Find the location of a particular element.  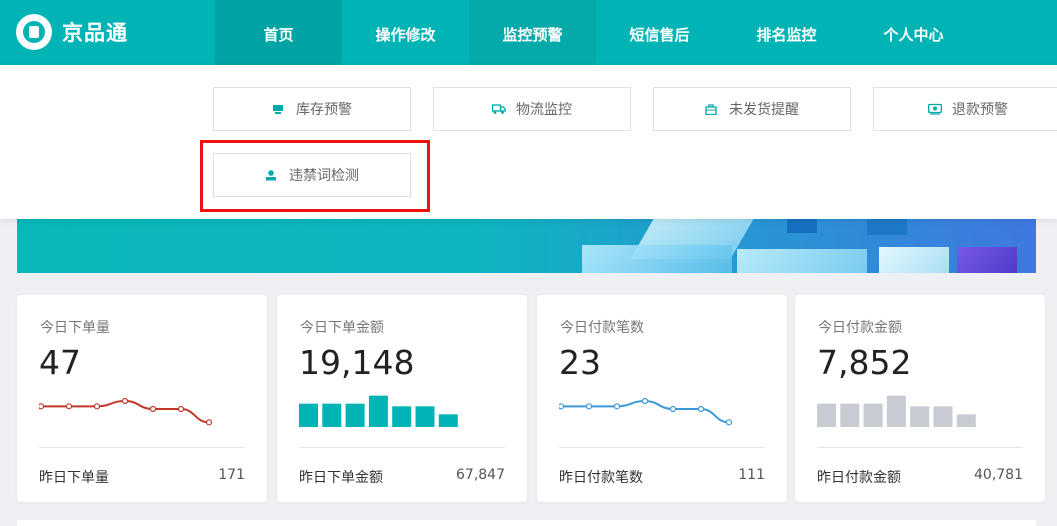

nav-sms-aftersale: 短信售后 is located at coordinates (659, 32).